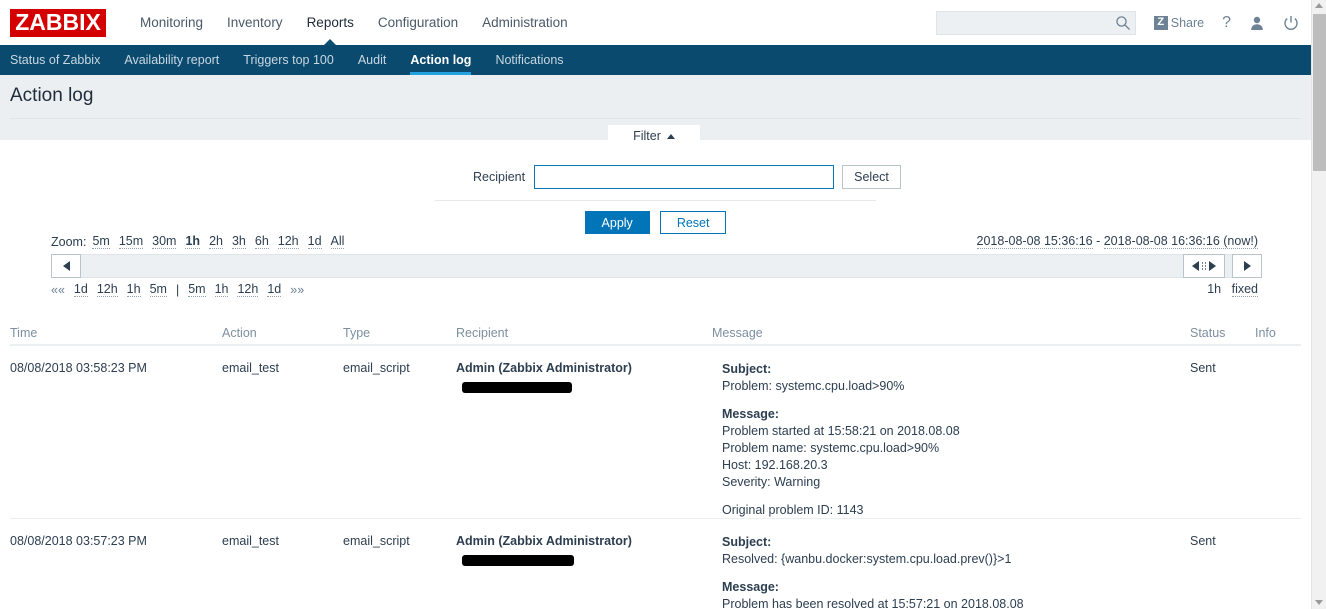 The height and width of the screenshot is (609, 1326). I want to click on scrollbar-thumb, so click(1319, 92).